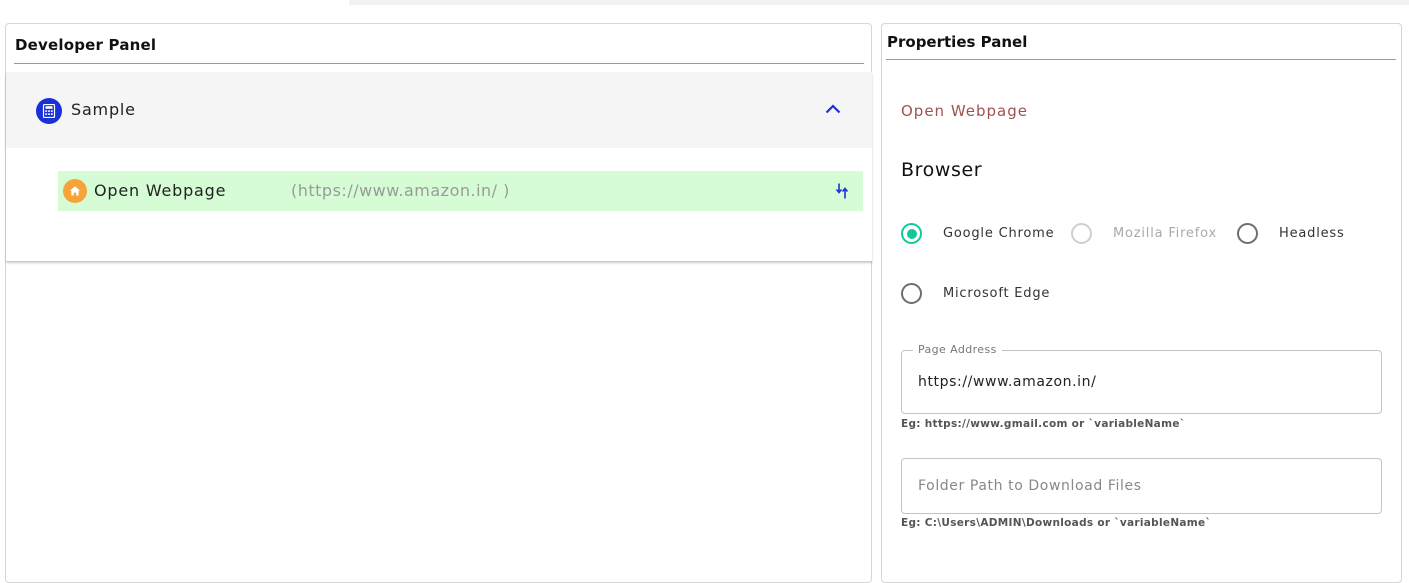 This screenshot has height=583, width=1409. Describe the element at coordinates (1165, 233) in the screenshot. I see `radio-label: Mozilla Firefox` at that location.